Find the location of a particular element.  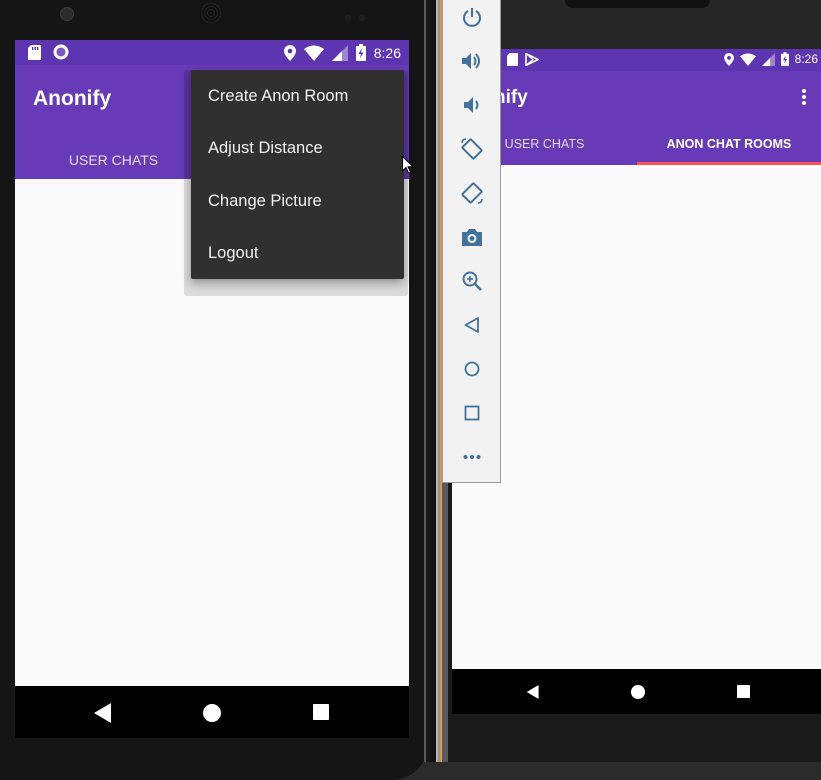

more-button is located at coordinates (472, 457).